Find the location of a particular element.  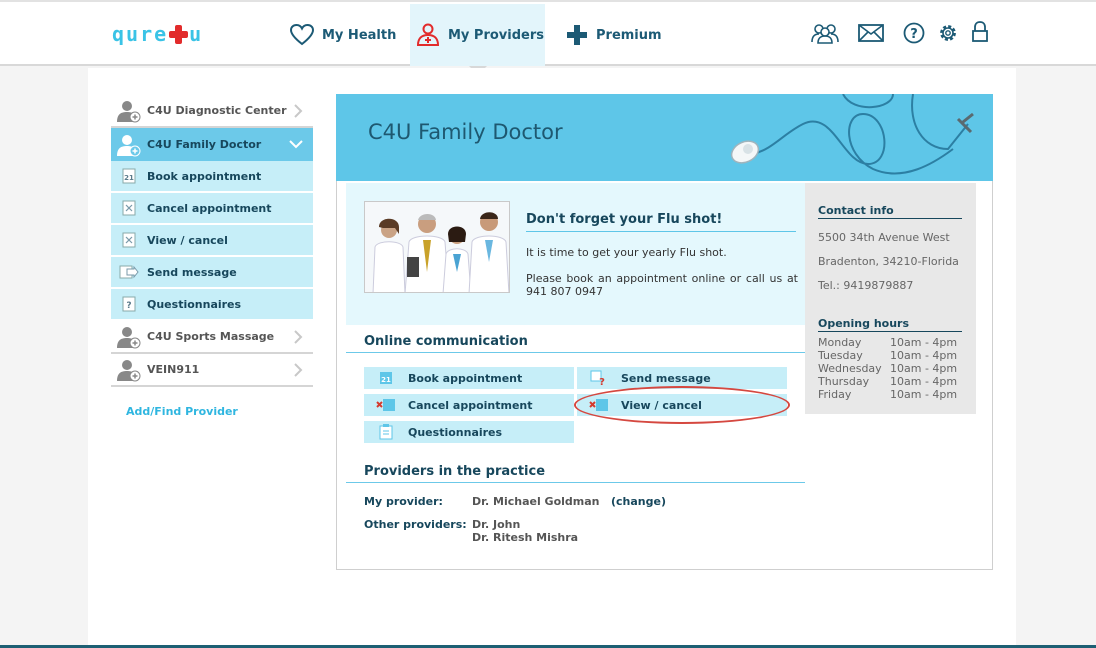

chevron-down-icon is located at coordinates (296, 144).